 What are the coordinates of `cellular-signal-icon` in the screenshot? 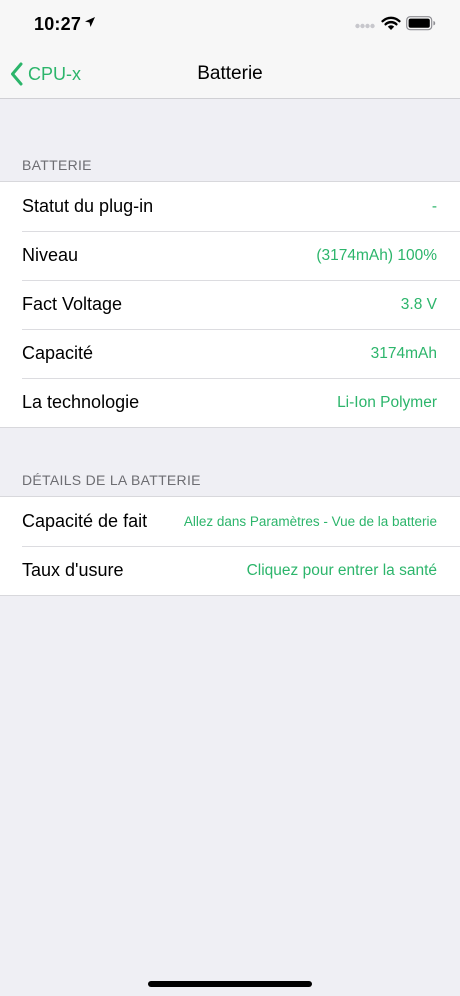 It's located at (365, 26).